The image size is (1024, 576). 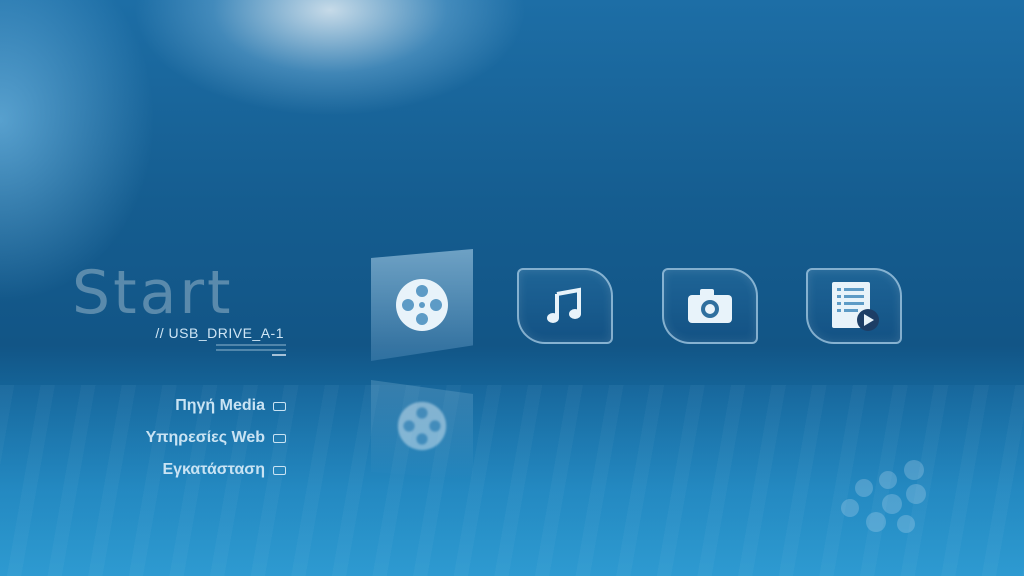 I want to click on tile-photos, so click(x=710, y=306).